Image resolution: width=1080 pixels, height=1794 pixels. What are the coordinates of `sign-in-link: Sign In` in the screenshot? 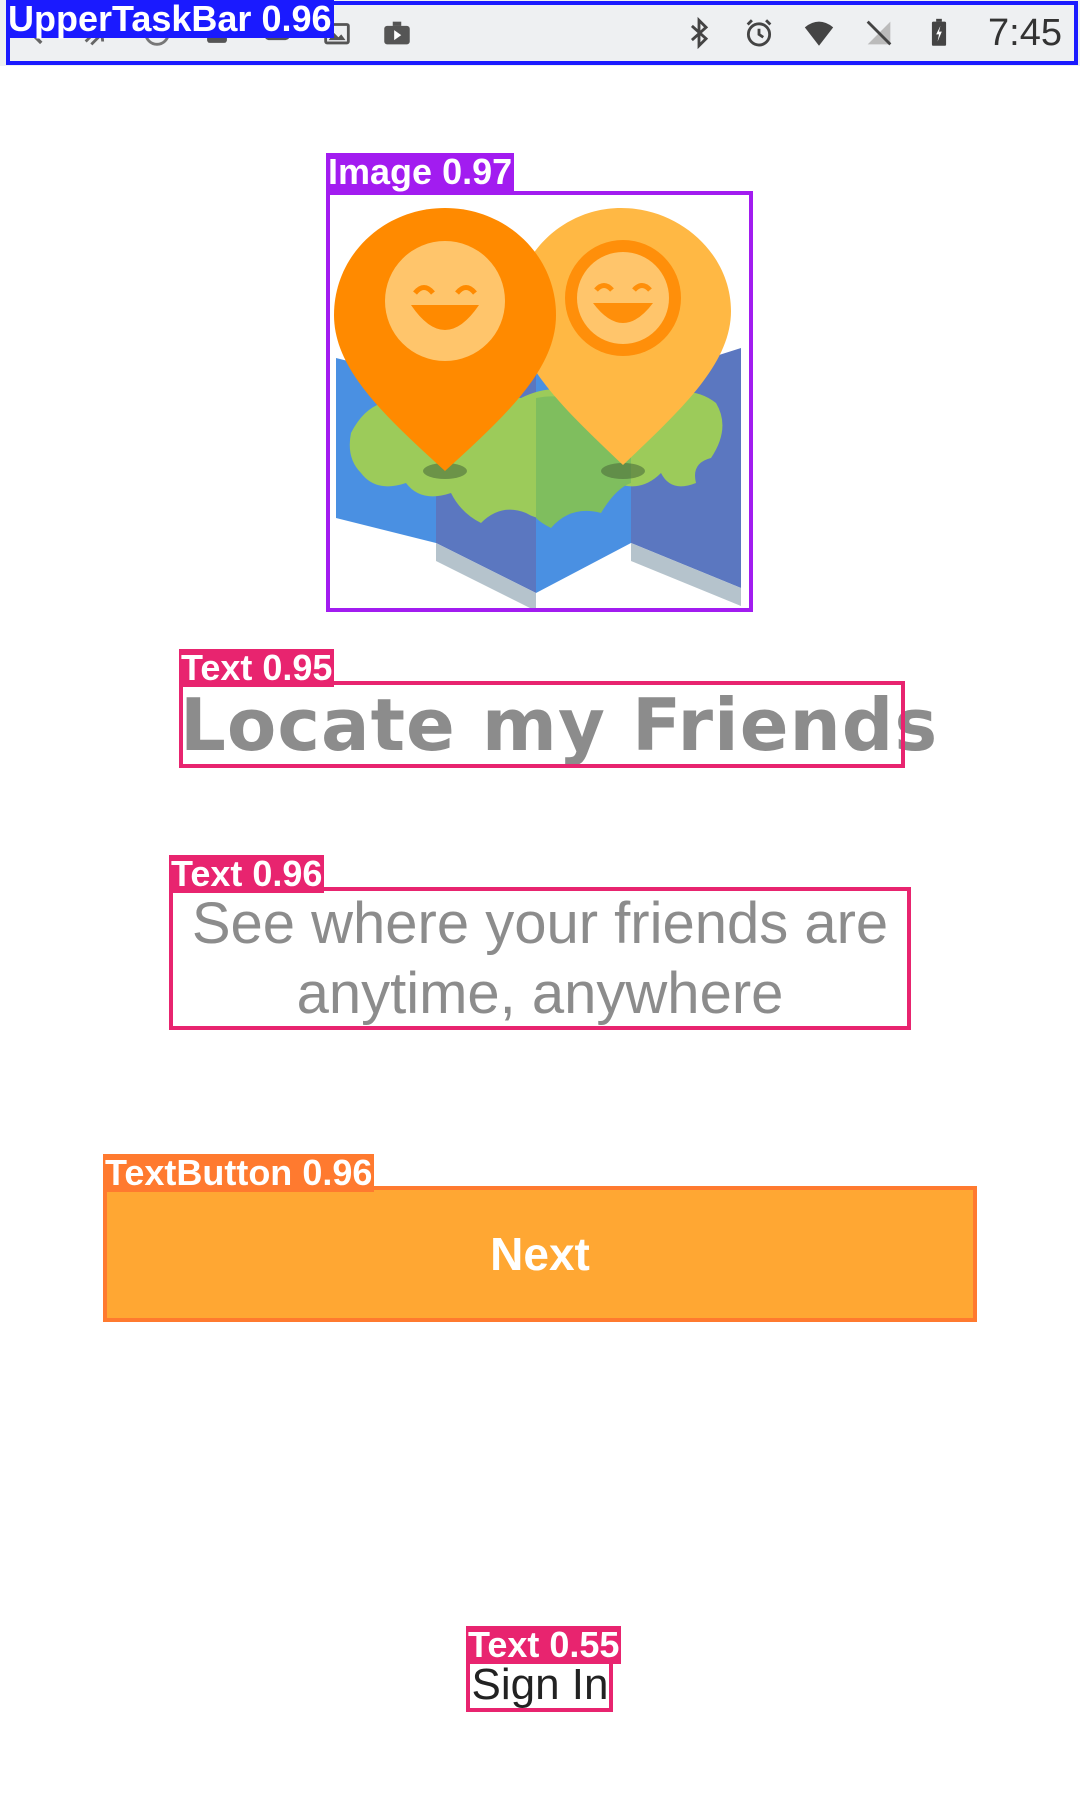 It's located at (540, 1685).